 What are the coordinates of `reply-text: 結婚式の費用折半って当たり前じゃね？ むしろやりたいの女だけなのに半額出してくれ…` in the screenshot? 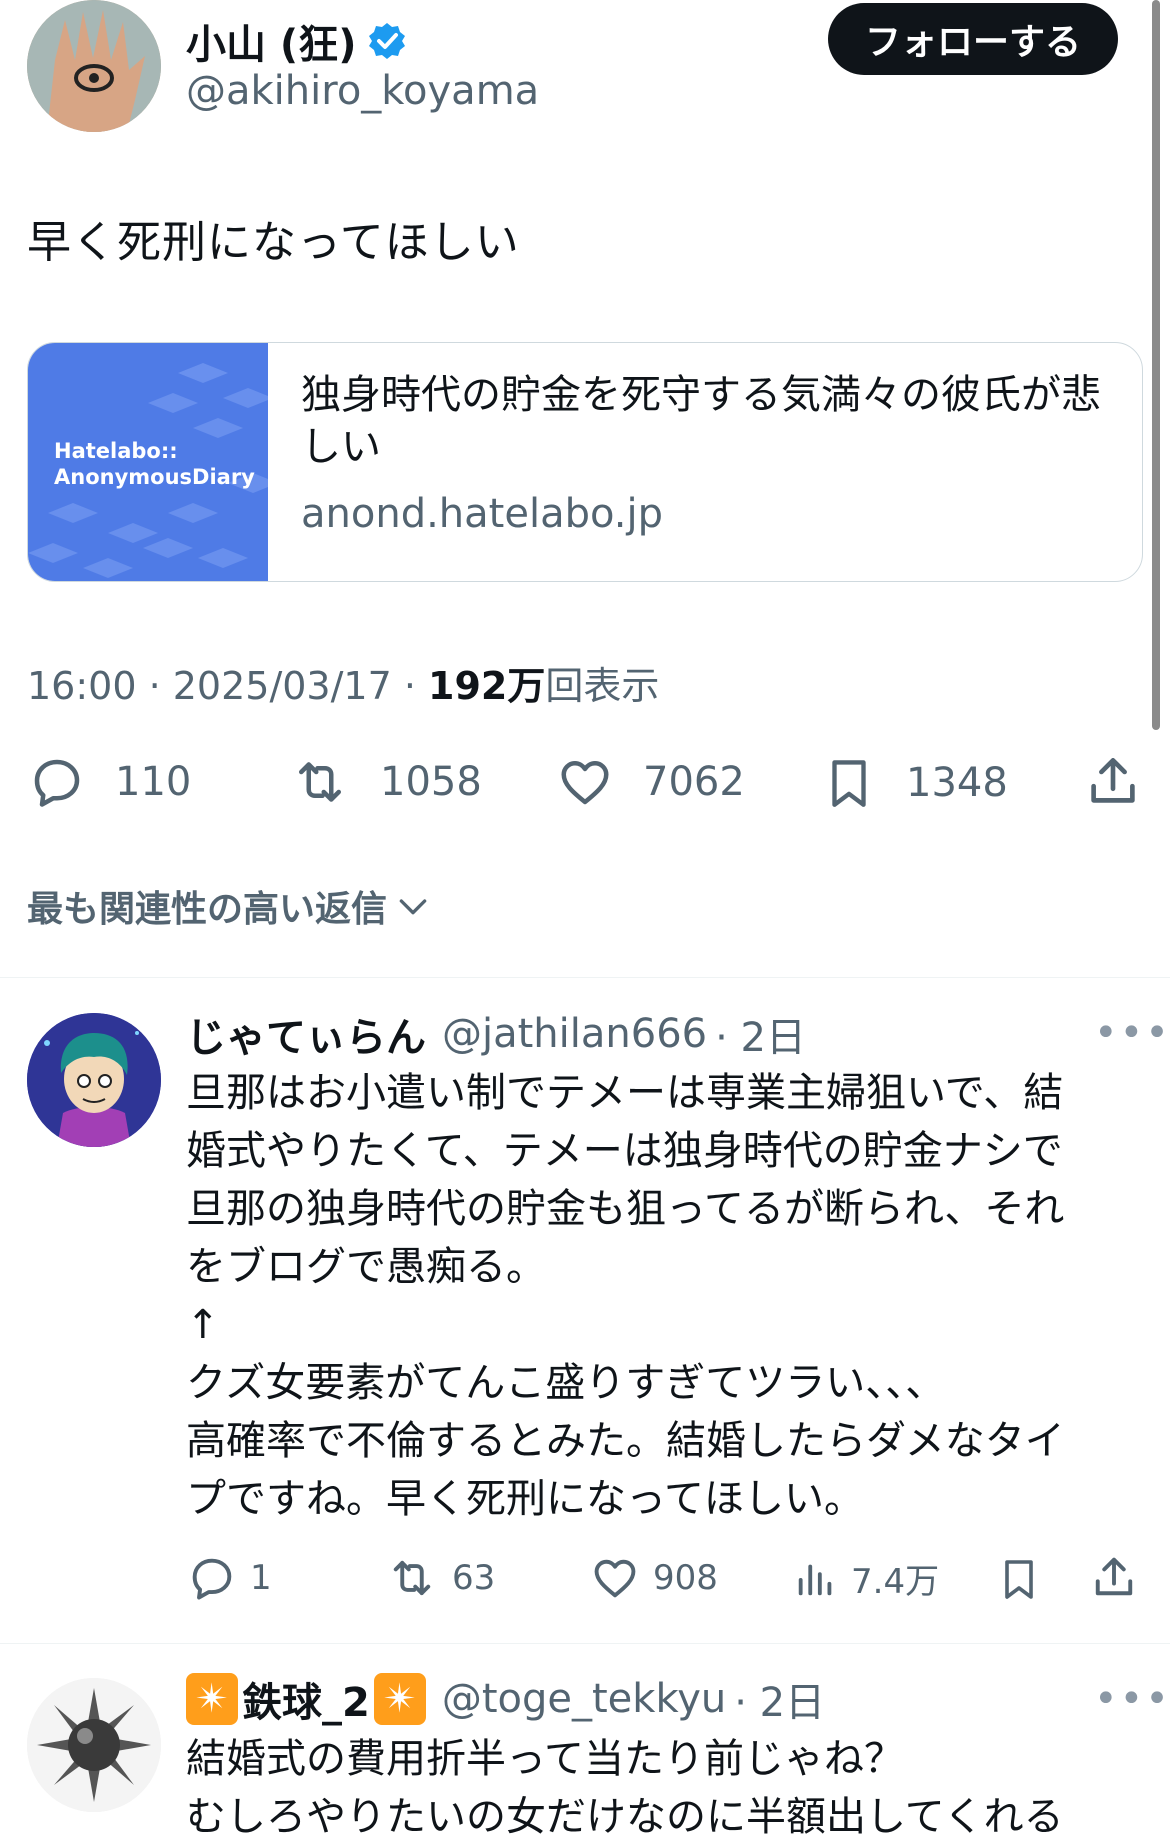 It's located at (656, 1788).